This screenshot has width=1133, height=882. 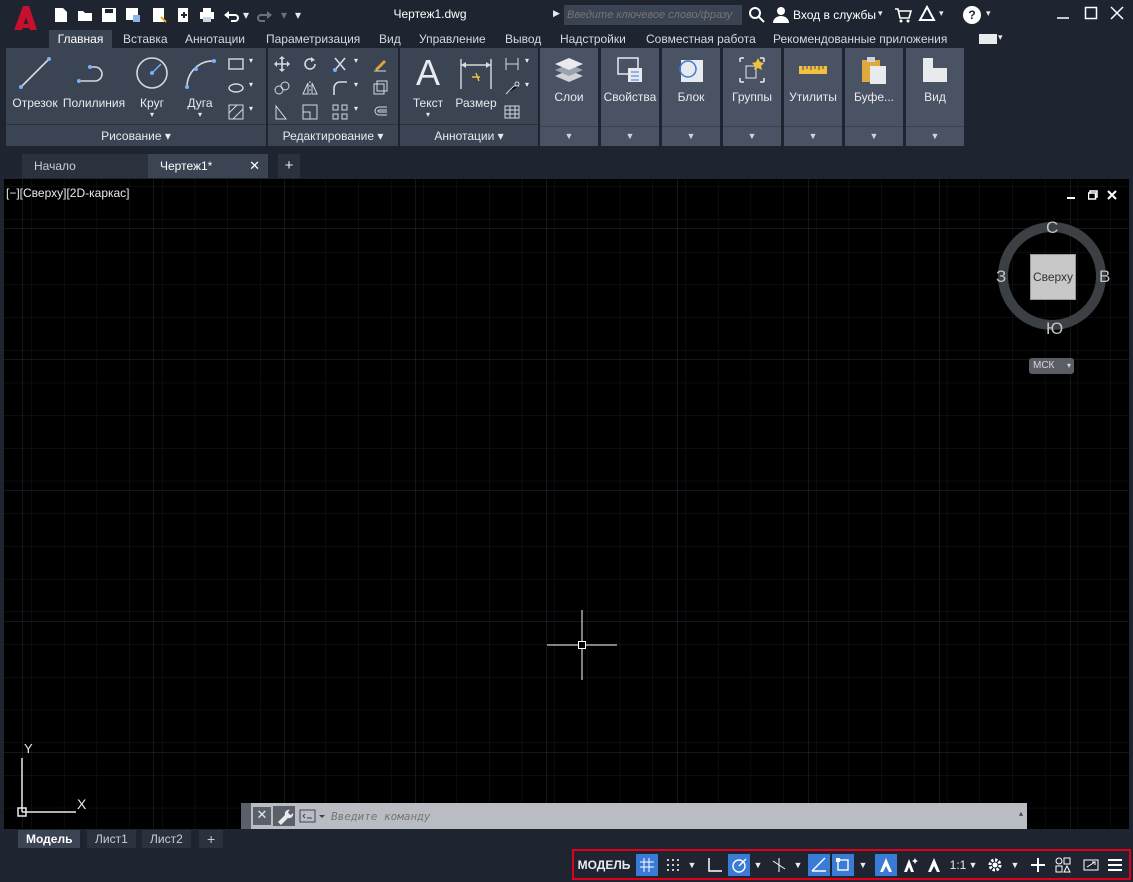 I want to click on command-history-icon, so click(x=313, y=817).